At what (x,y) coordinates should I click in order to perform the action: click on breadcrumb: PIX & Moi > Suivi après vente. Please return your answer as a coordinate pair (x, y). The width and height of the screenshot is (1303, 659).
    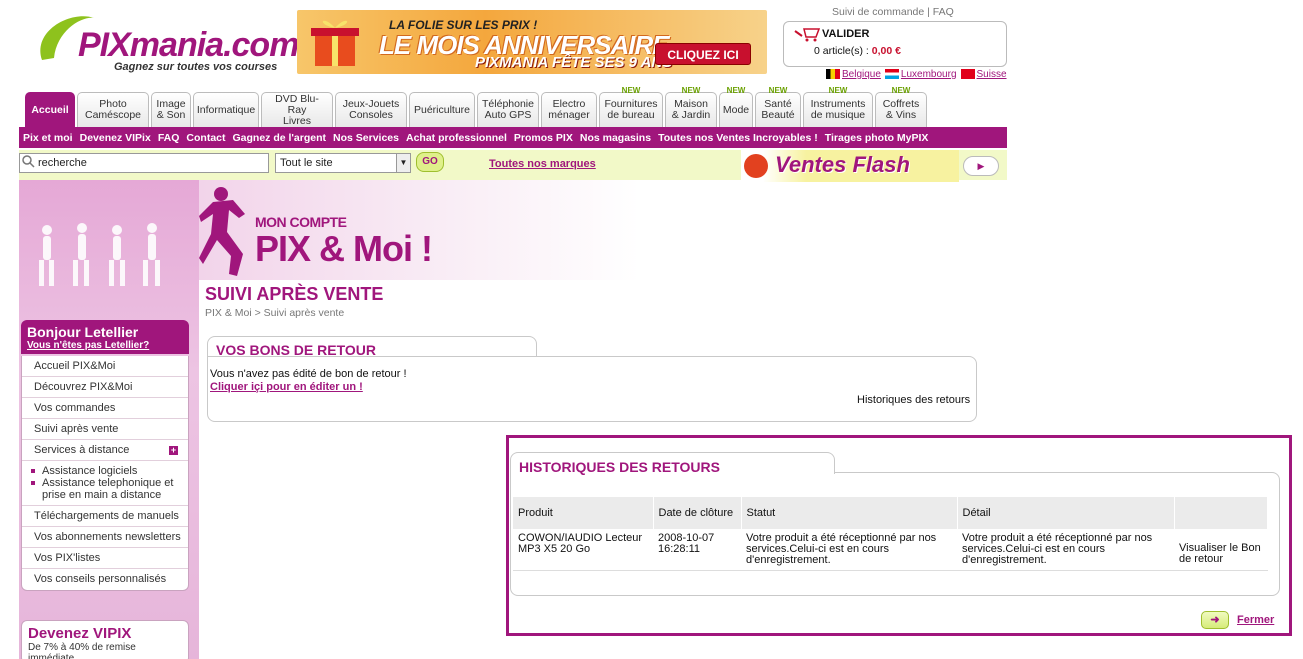
    Looking at the image, I should click on (274, 313).